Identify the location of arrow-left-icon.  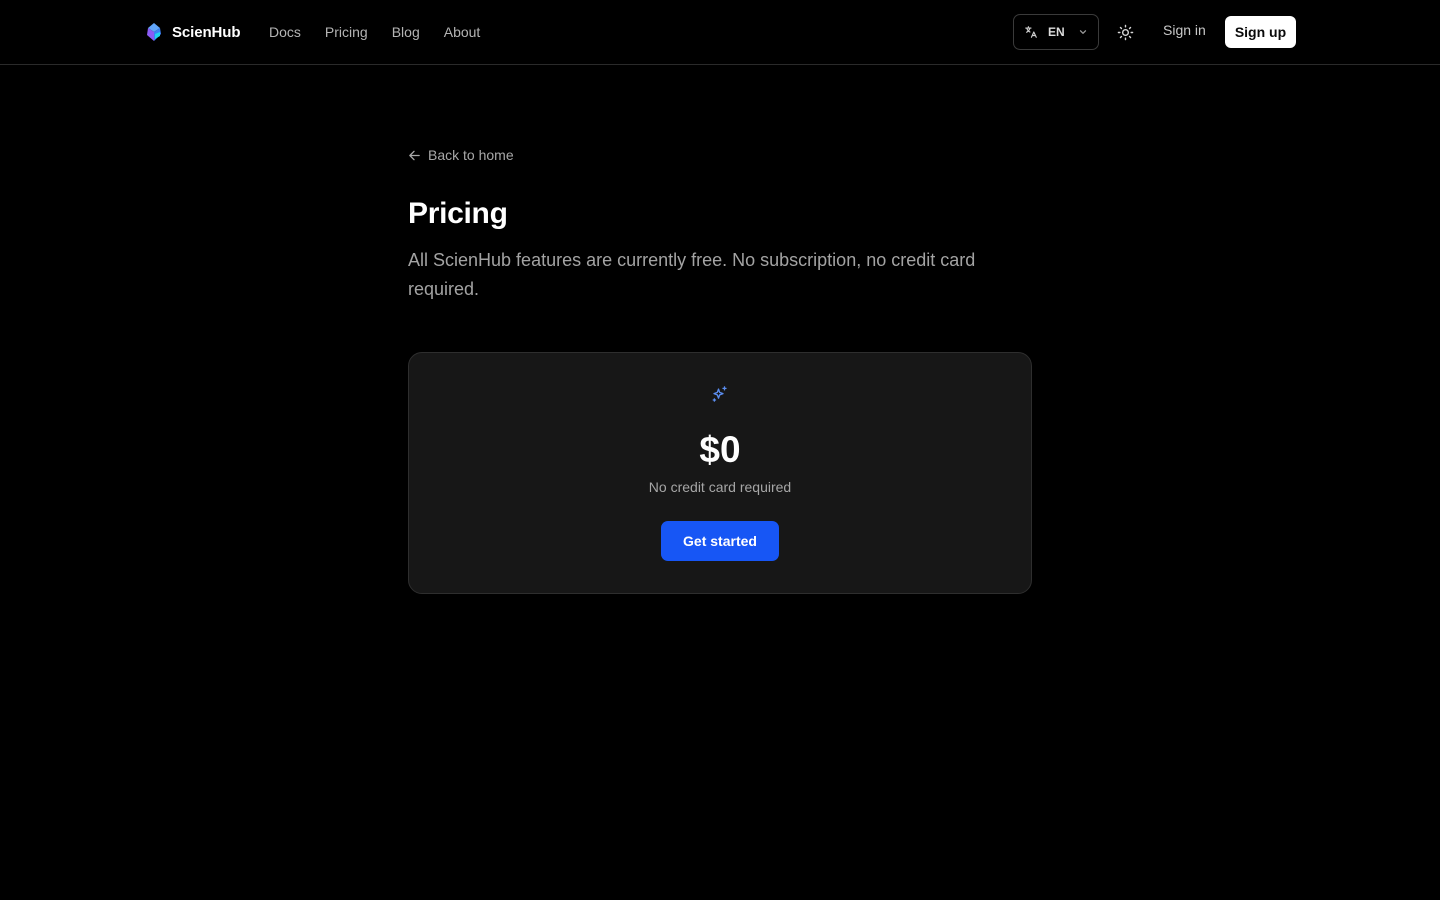
(414, 155).